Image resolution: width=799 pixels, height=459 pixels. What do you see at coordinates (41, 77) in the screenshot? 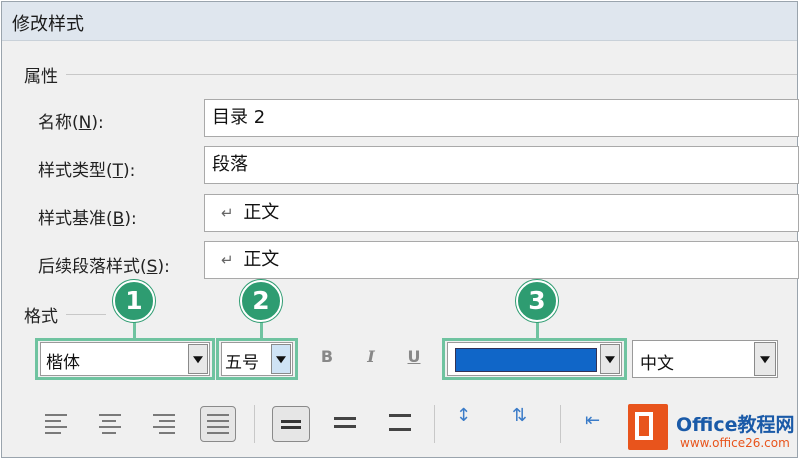
I see `properties-section-label: 属性` at bounding box center [41, 77].